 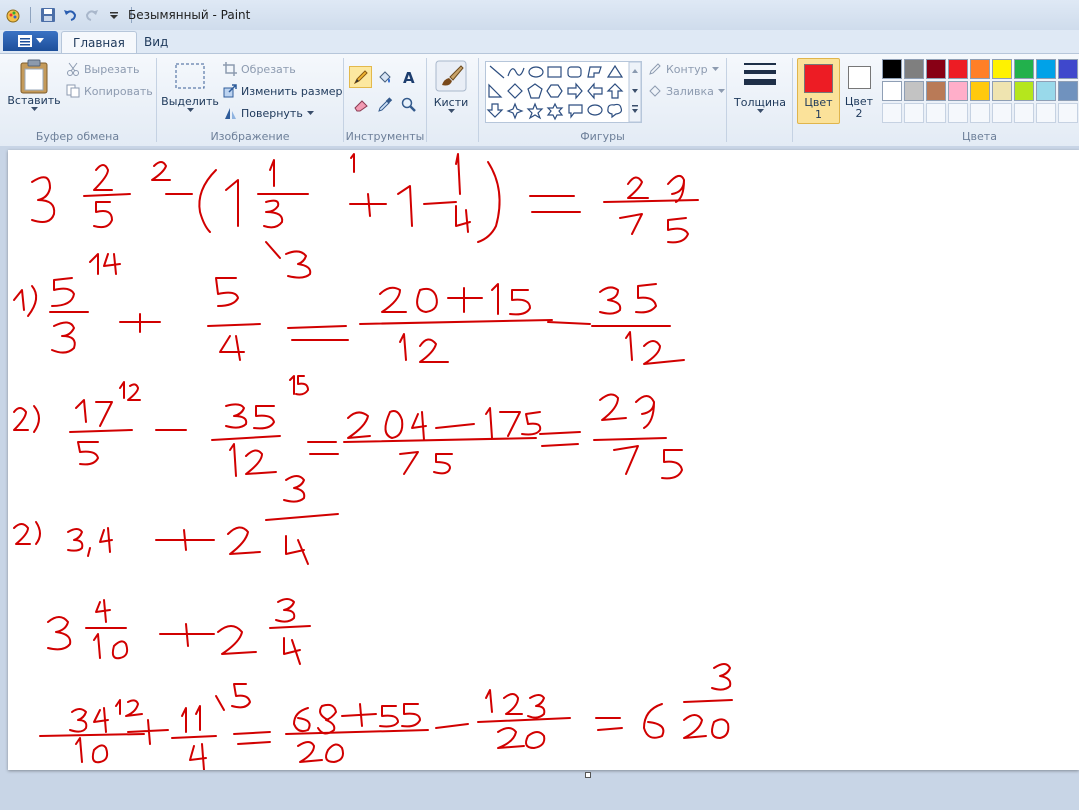 I want to click on brushes-button: Кисти, so click(x=451, y=87).